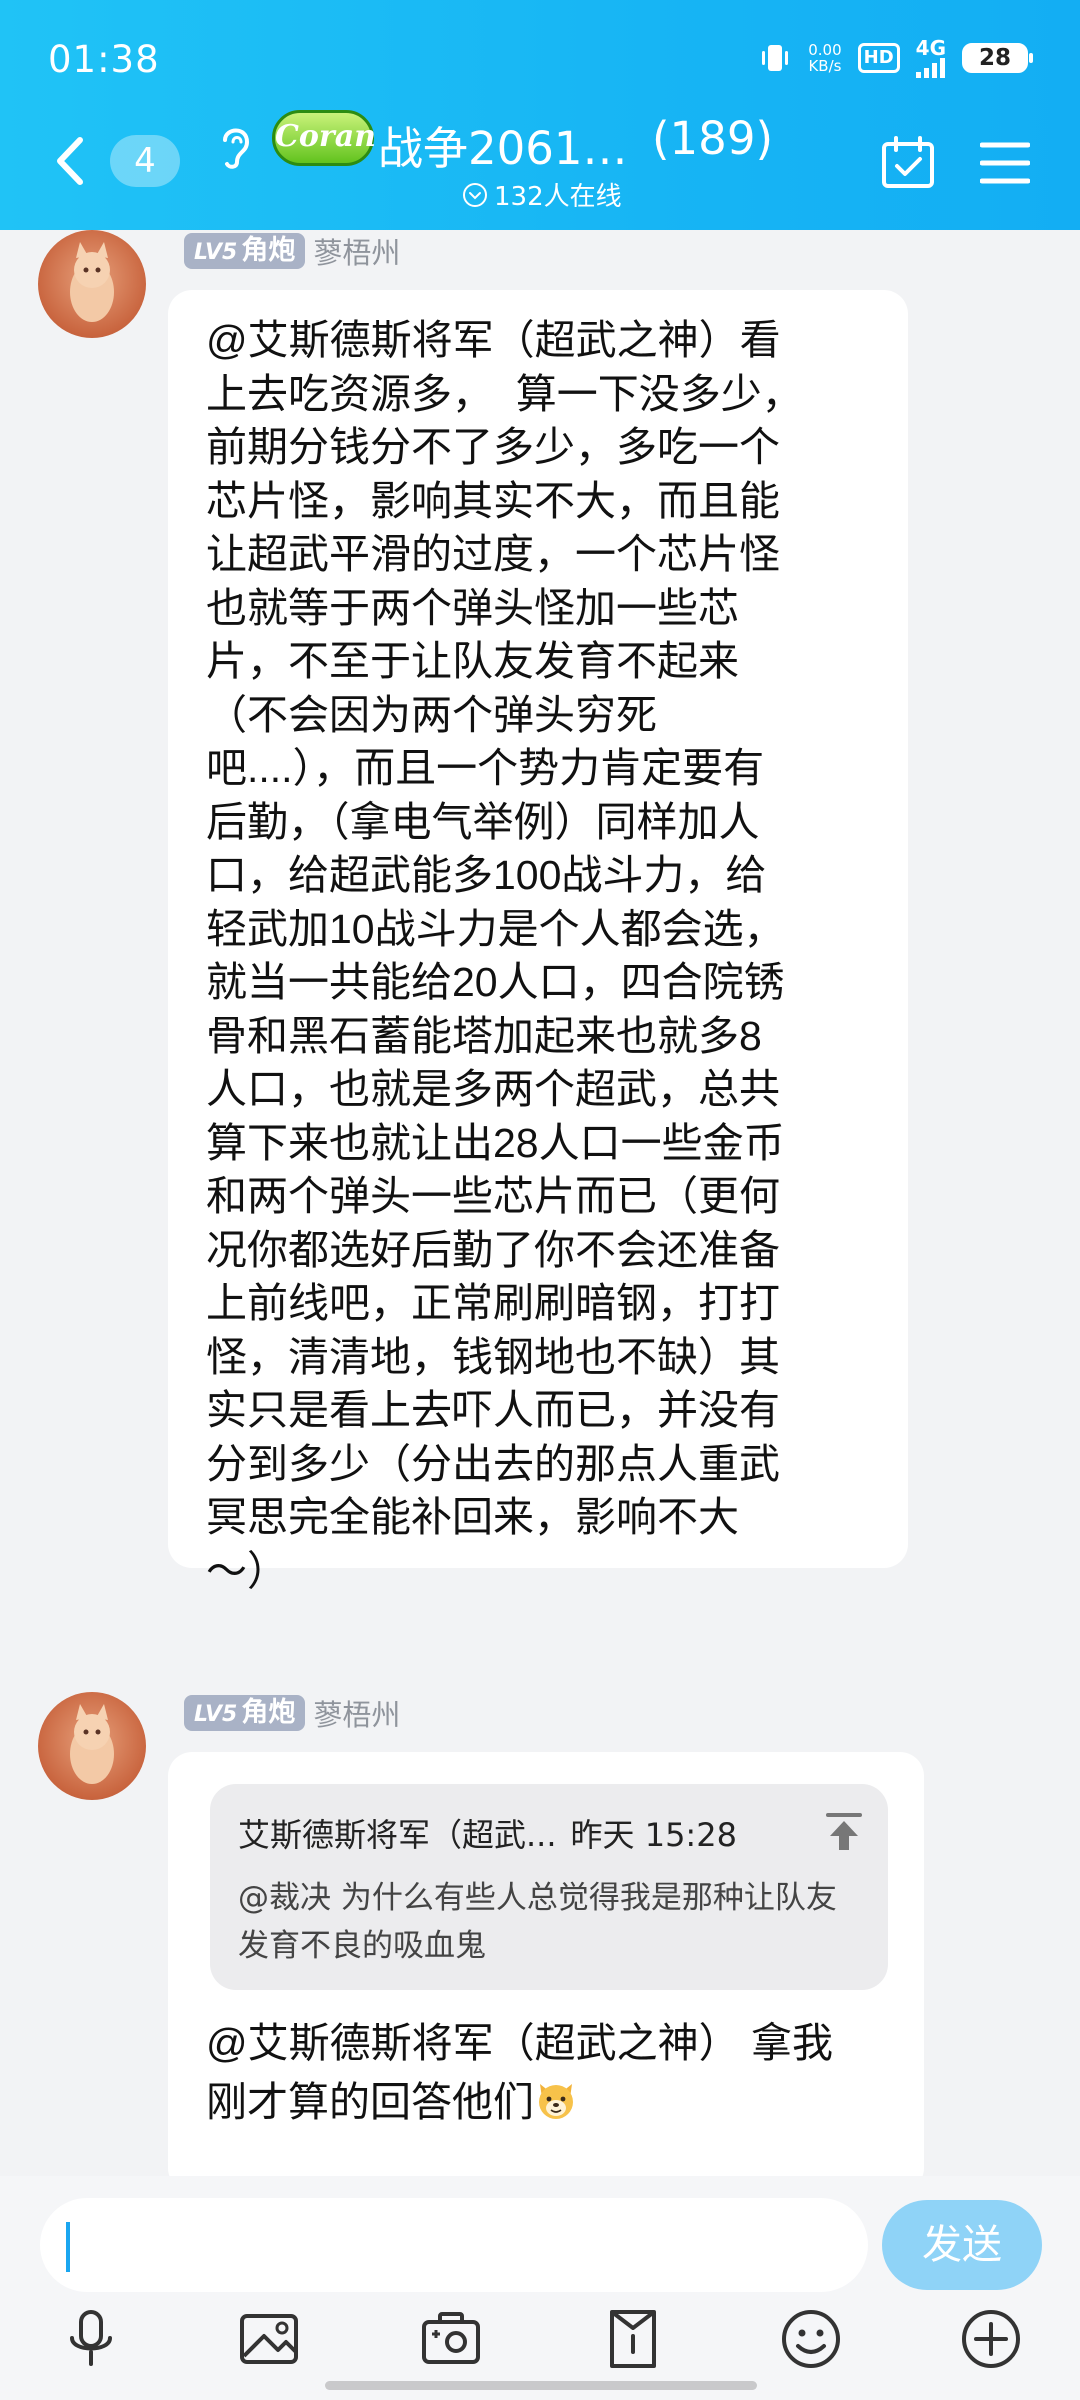 The height and width of the screenshot is (2400, 1080). What do you see at coordinates (878, 58) in the screenshot?
I see `hd-badge: HD` at bounding box center [878, 58].